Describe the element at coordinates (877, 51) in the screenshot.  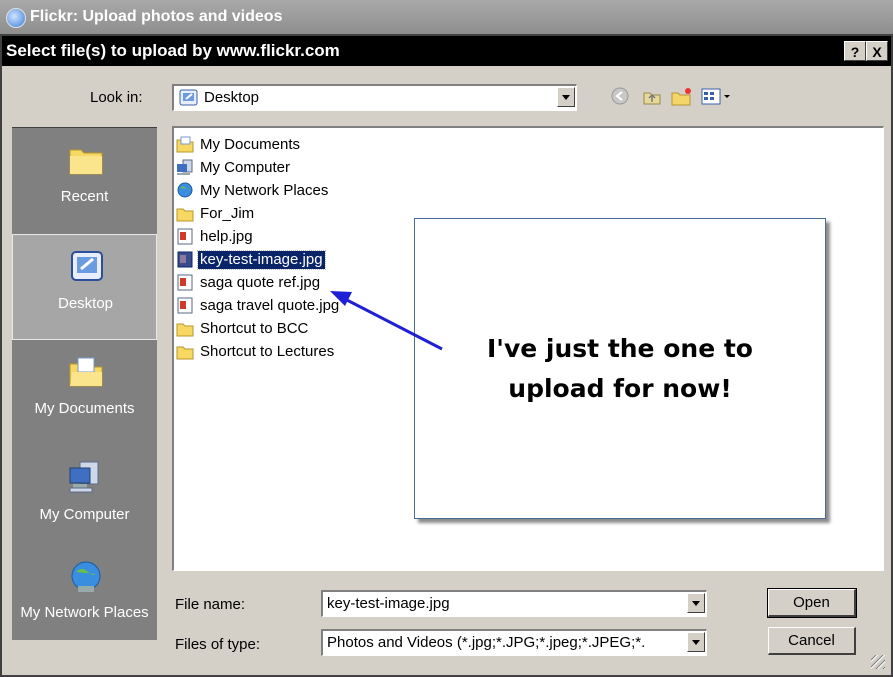
I see `close-button: X` at that location.